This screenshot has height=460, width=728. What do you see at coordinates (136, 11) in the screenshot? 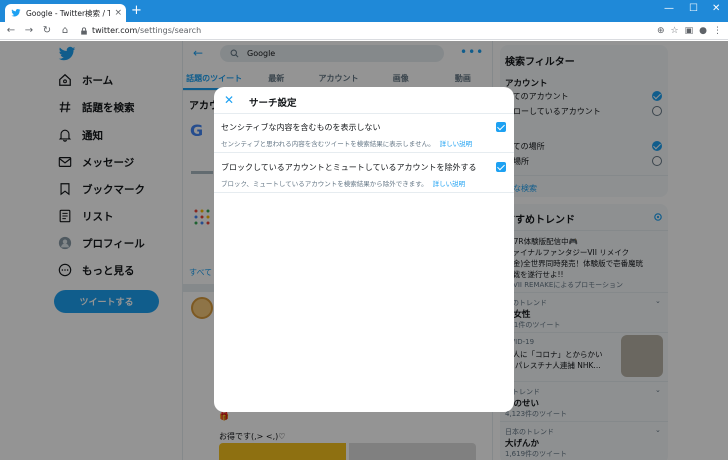
I see `new-tab-button: +` at bounding box center [136, 11].